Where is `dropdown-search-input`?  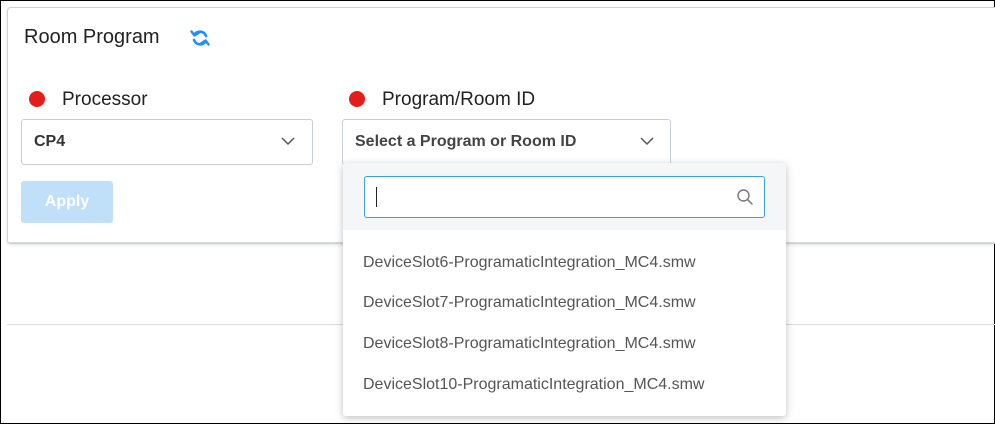
dropdown-search-input is located at coordinates (564, 197).